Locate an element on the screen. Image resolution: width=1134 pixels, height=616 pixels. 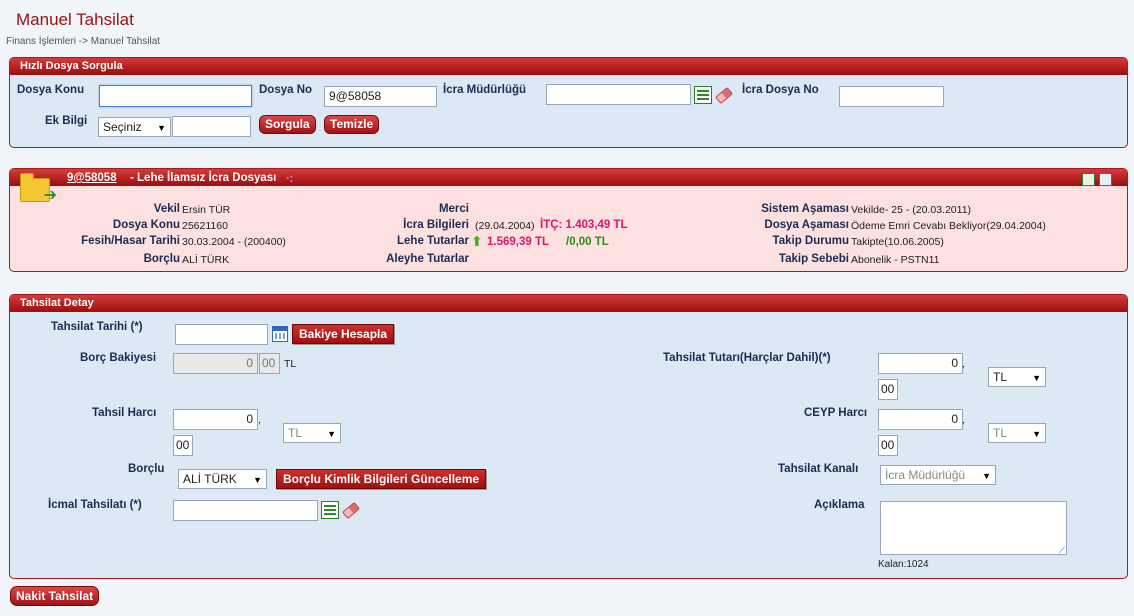
kalan-counter: Kalan:1024 is located at coordinates (903, 564).